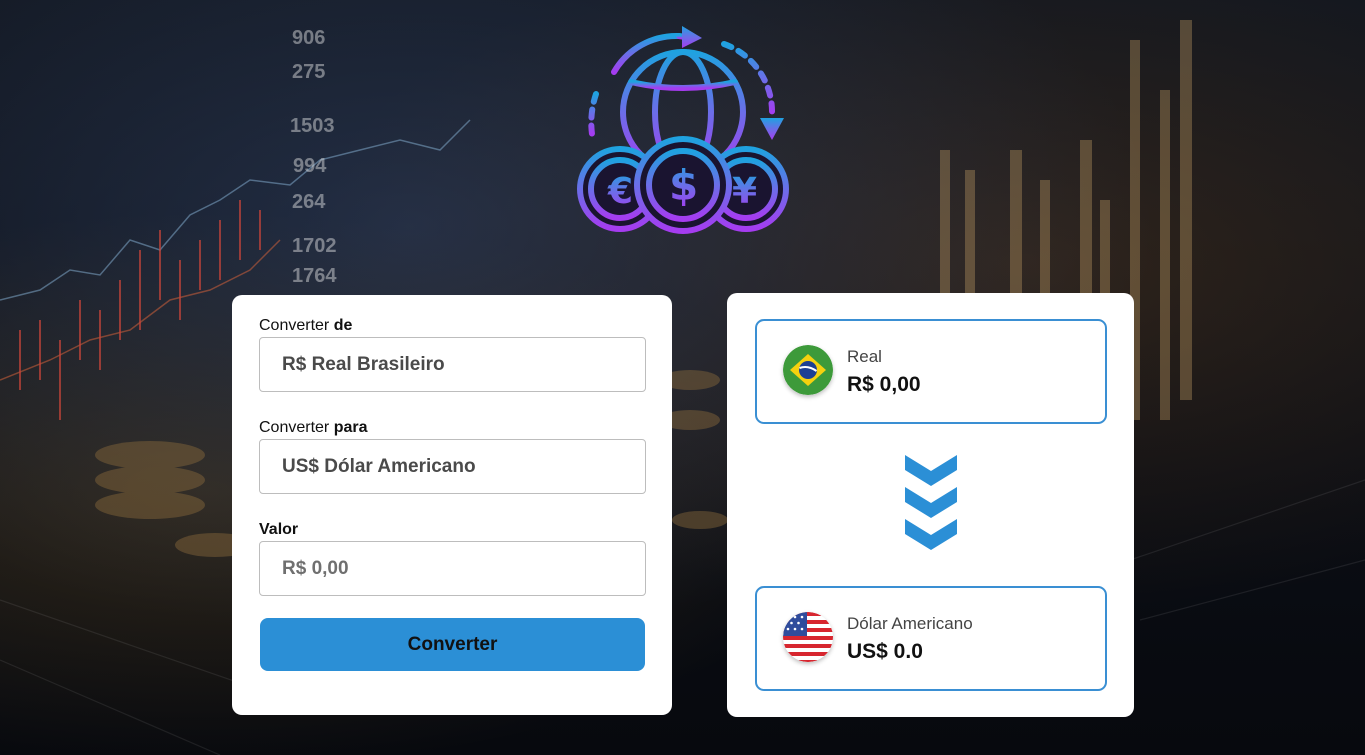 This screenshot has height=755, width=1365. Describe the element at coordinates (452, 568) in the screenshot. I see `value-input` at that location.